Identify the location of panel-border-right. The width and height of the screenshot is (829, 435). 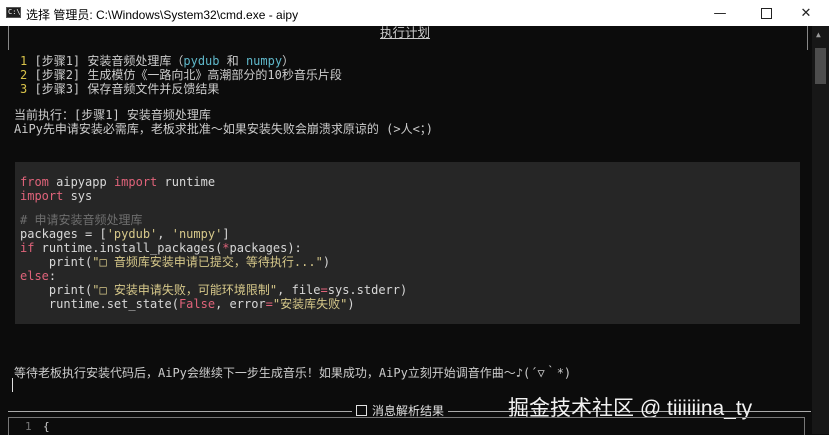
(807, 38).